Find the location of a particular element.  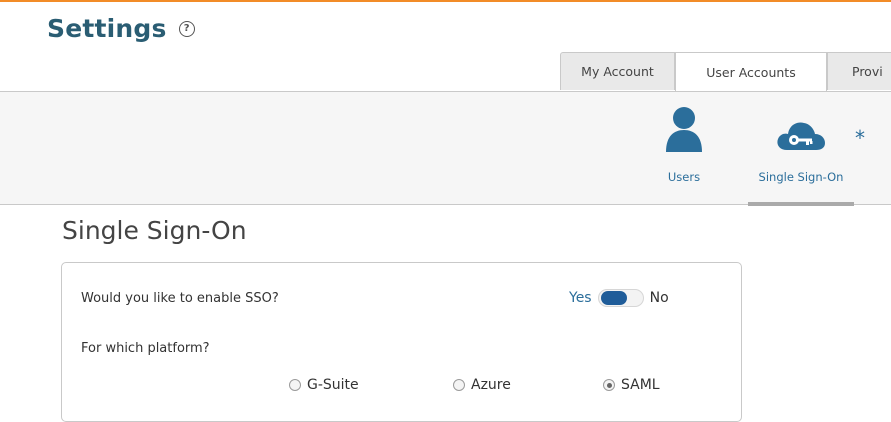

subnav-label-single-sign-on: Single Sign-On is located at coordinates (801, 177).